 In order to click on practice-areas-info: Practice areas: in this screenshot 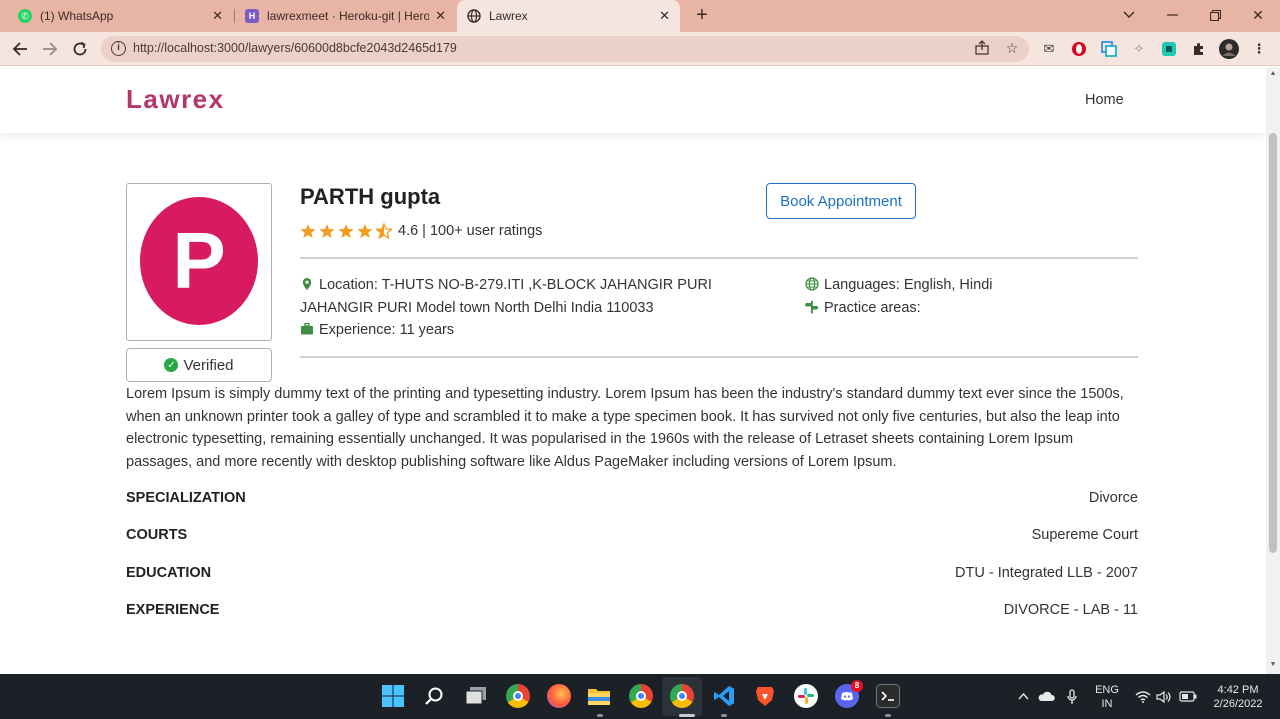, I will do `click(863, 308)`.